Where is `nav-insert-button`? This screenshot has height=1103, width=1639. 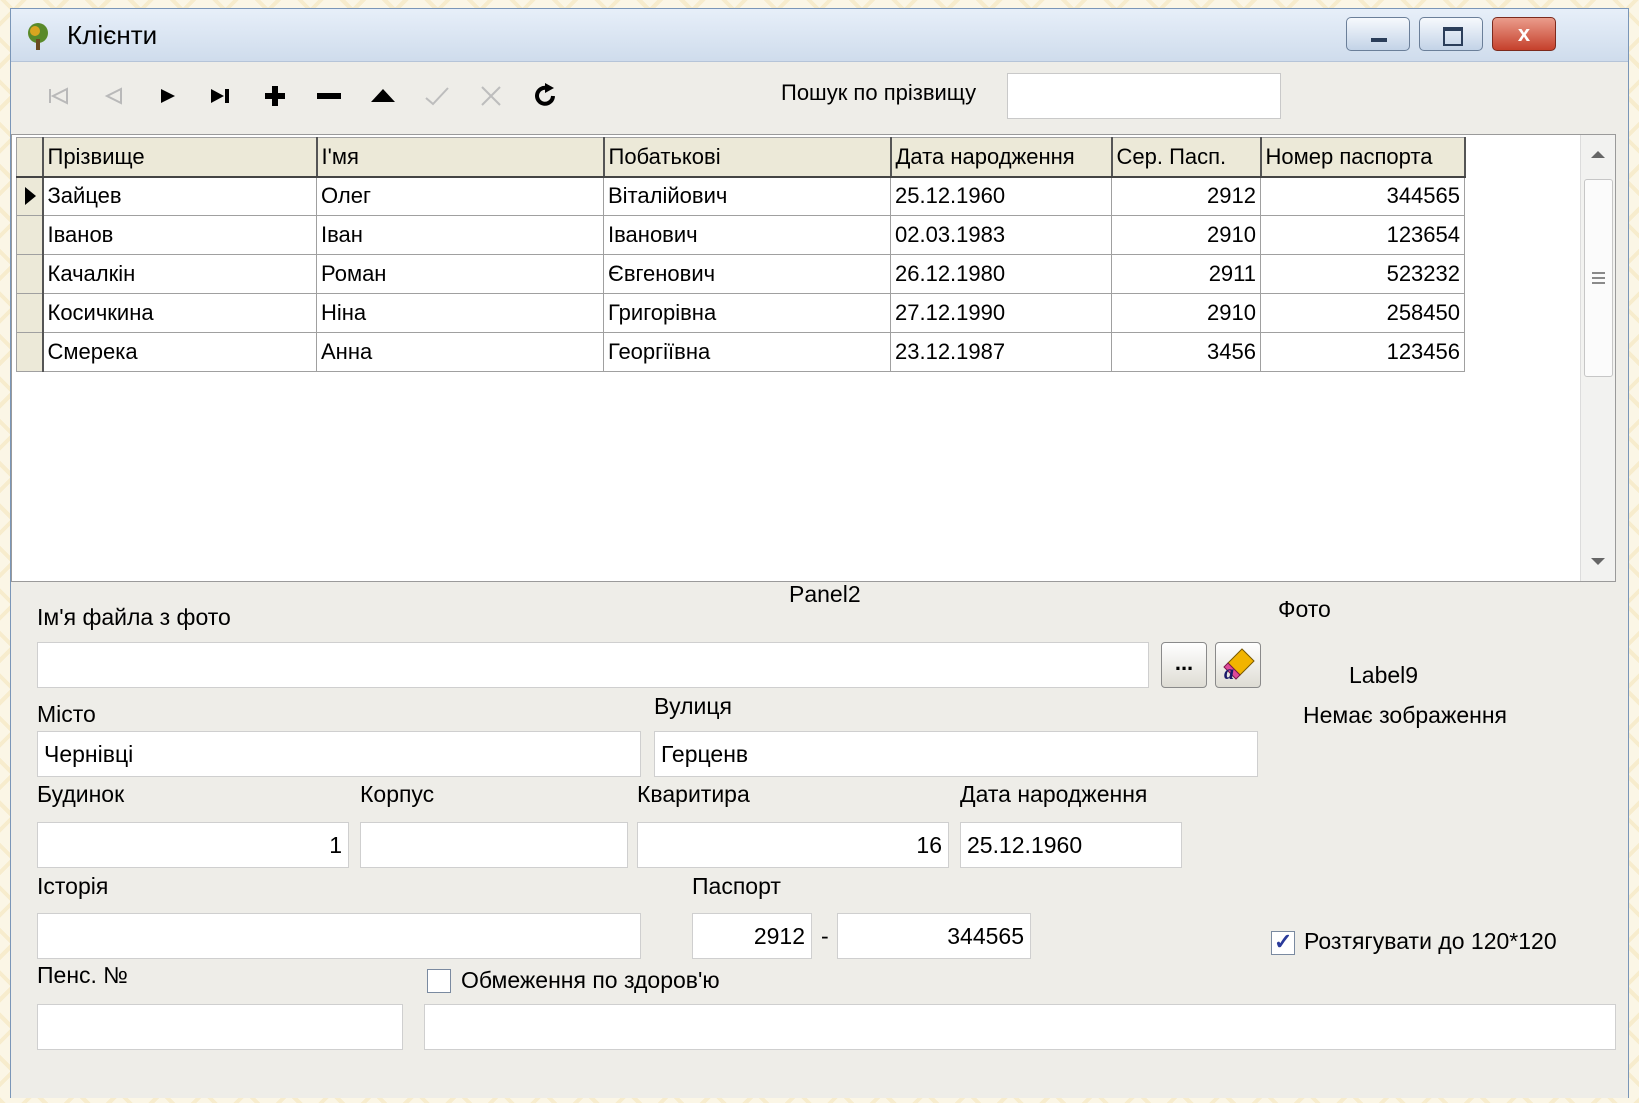
nav-insert-button is located at coordinates (275, 96).